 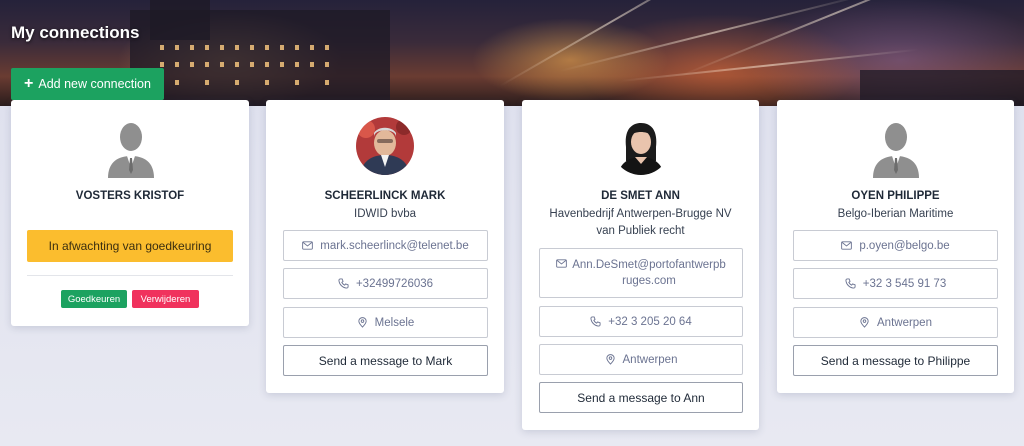 What do you see at coordinates (94, 84) in the screenshot?
I see `add-connection-label: Add new connection` at bounding box center [94, 84].